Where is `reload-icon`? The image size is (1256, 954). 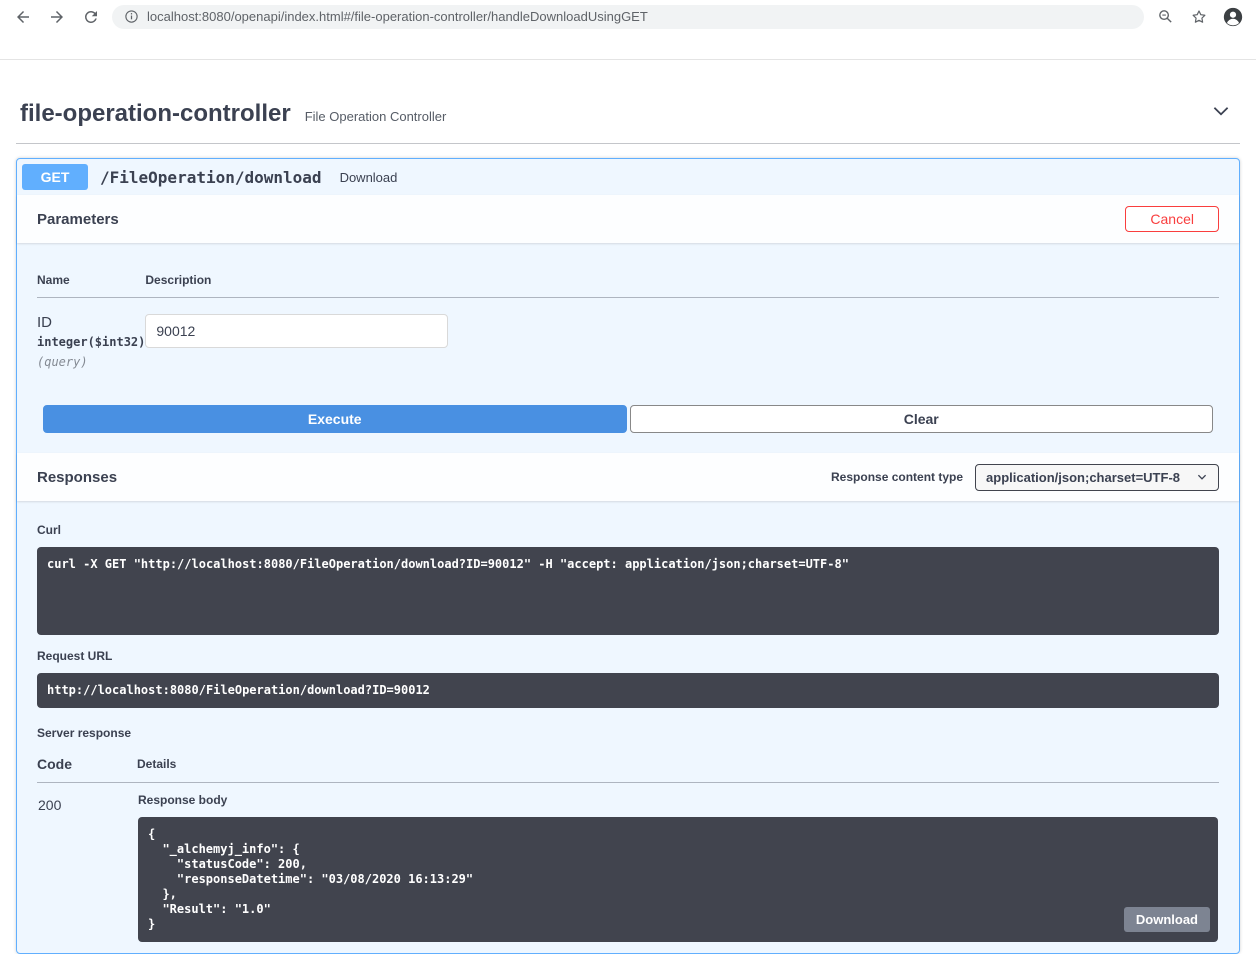 reload-icon is located at coordinates (91, 17).